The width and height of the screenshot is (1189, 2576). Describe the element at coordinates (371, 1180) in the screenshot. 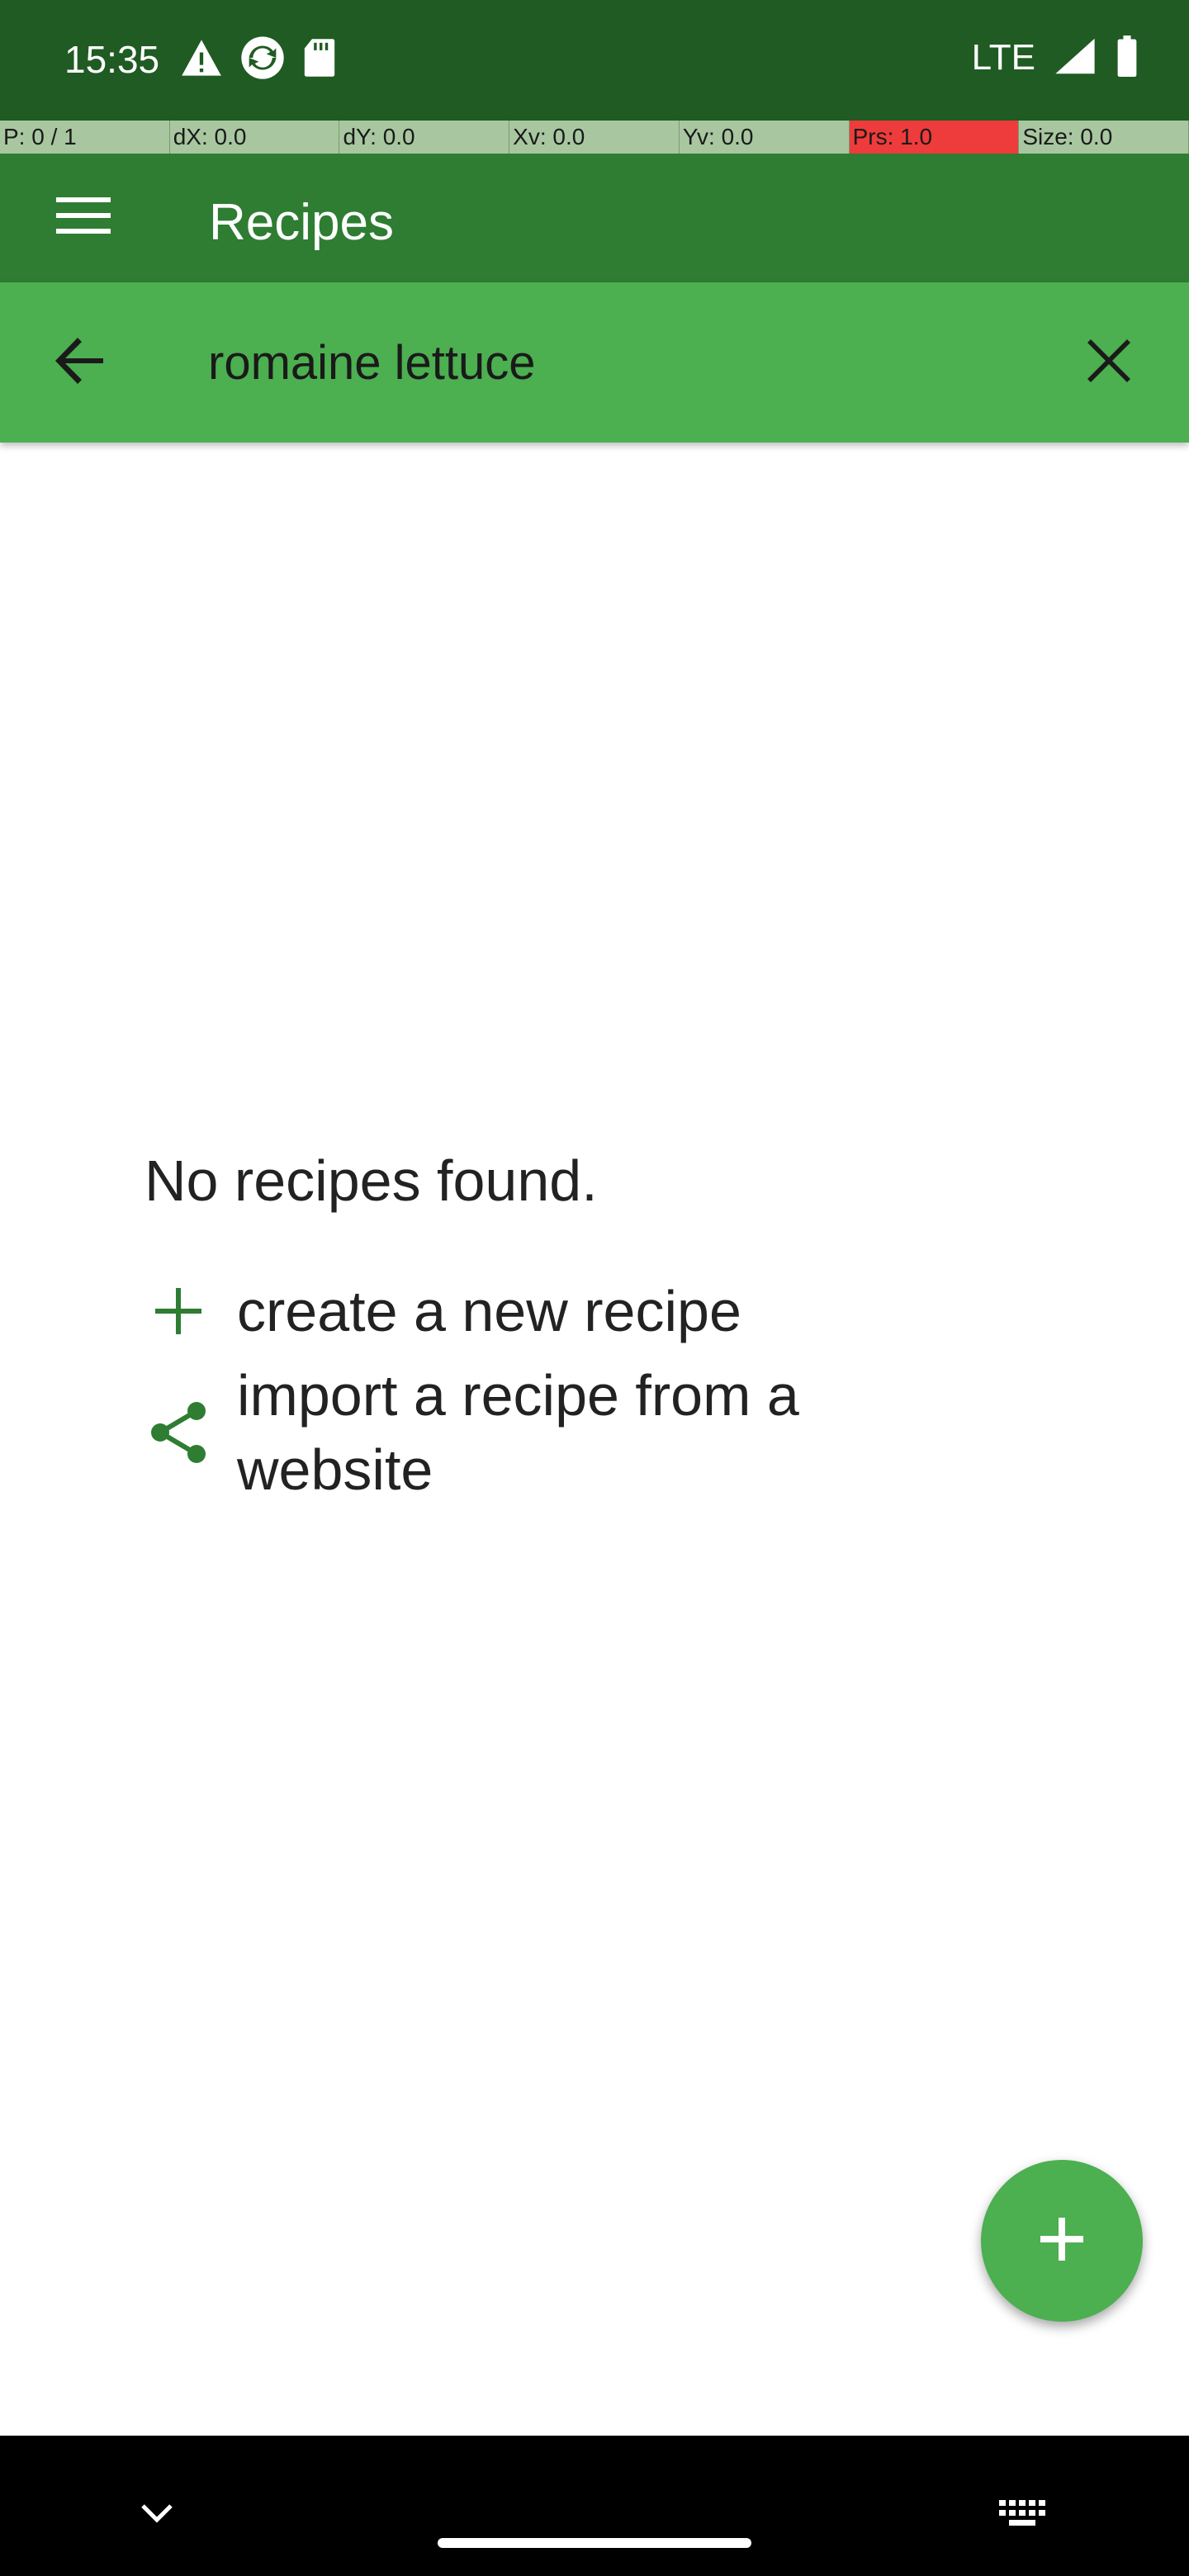

I see `empty-state-message: No recipes found.` at that location.